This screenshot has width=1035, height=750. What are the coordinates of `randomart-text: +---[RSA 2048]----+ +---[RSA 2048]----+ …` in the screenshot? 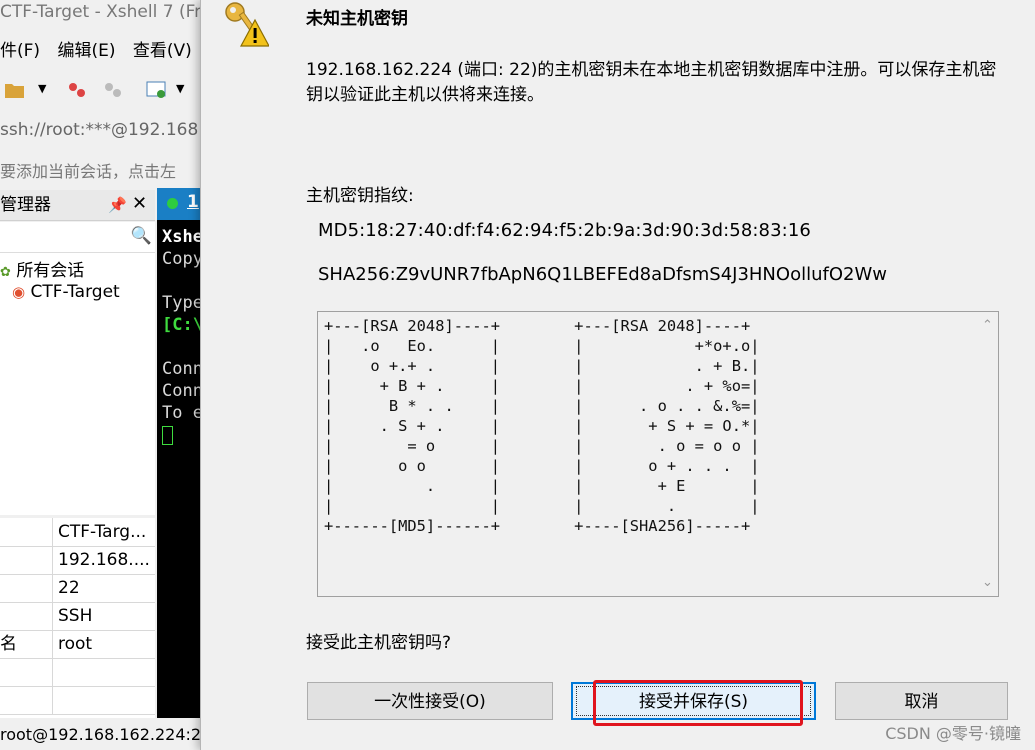 It's located at (542, 426).